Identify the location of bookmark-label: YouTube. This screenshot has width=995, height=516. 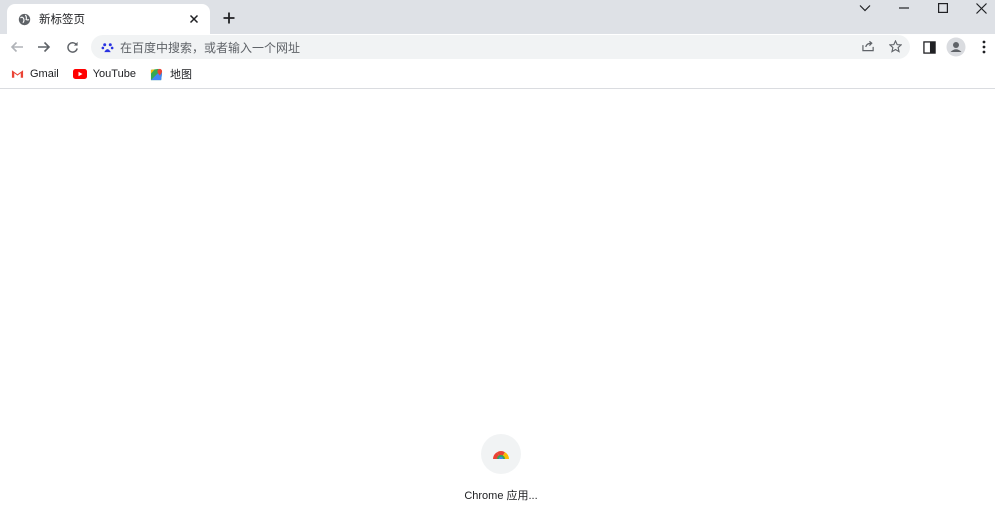
(114, 74).